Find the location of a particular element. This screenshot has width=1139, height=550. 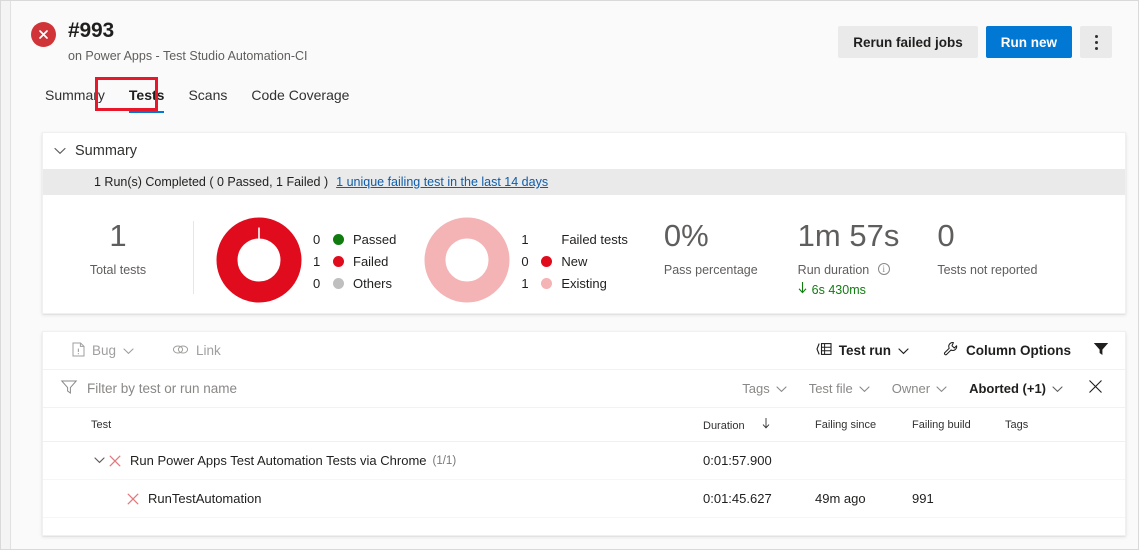

filter-search-input: Filter by test or run name is located at coordinates (149, 388).